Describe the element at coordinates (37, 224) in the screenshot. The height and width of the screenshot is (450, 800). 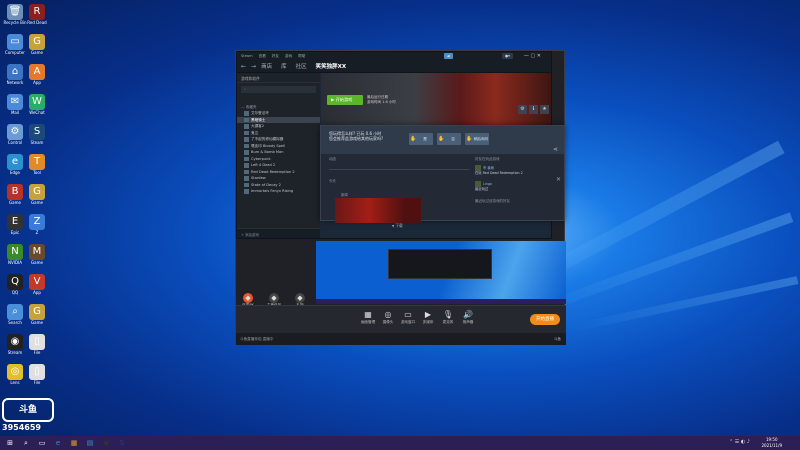
I see `desktop-icon: ZZ` at that location.